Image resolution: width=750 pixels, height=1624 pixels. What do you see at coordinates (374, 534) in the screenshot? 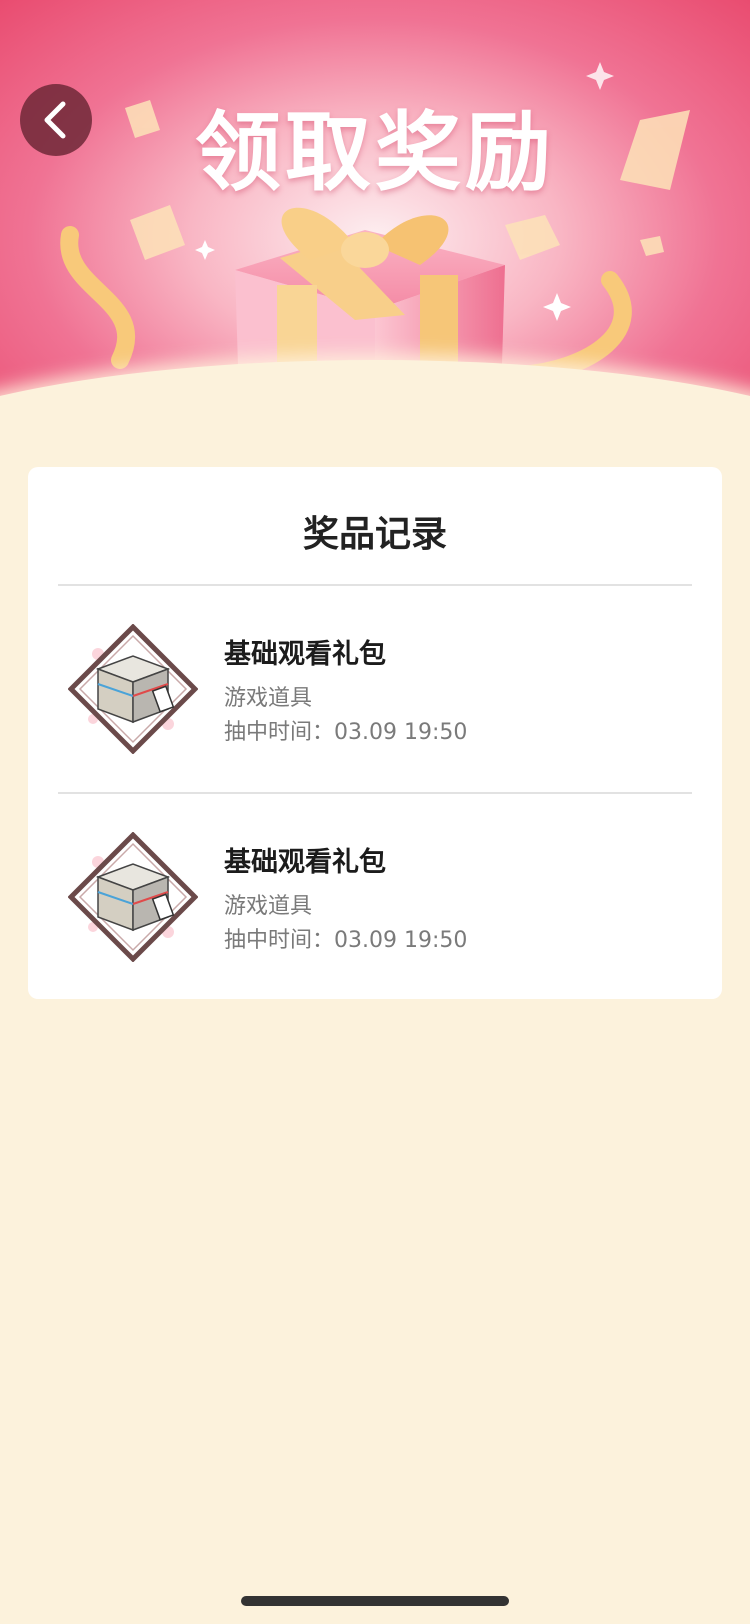
I see `card-title: 奖品记录` at bounding box center [374, 534].